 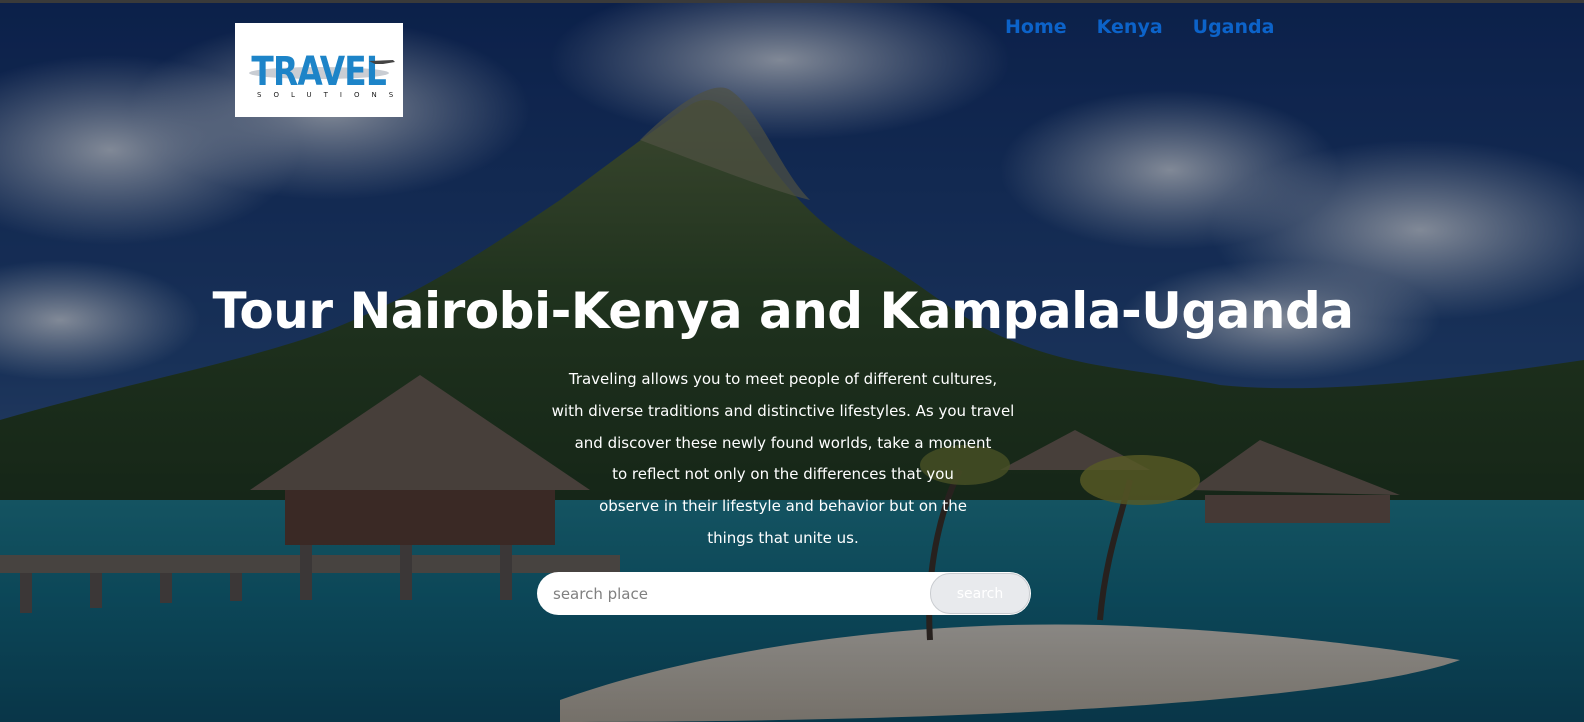 I want to click on travel-solutions-logo: TRAVEL SOLUTIONS, so click(x=319, y=70).